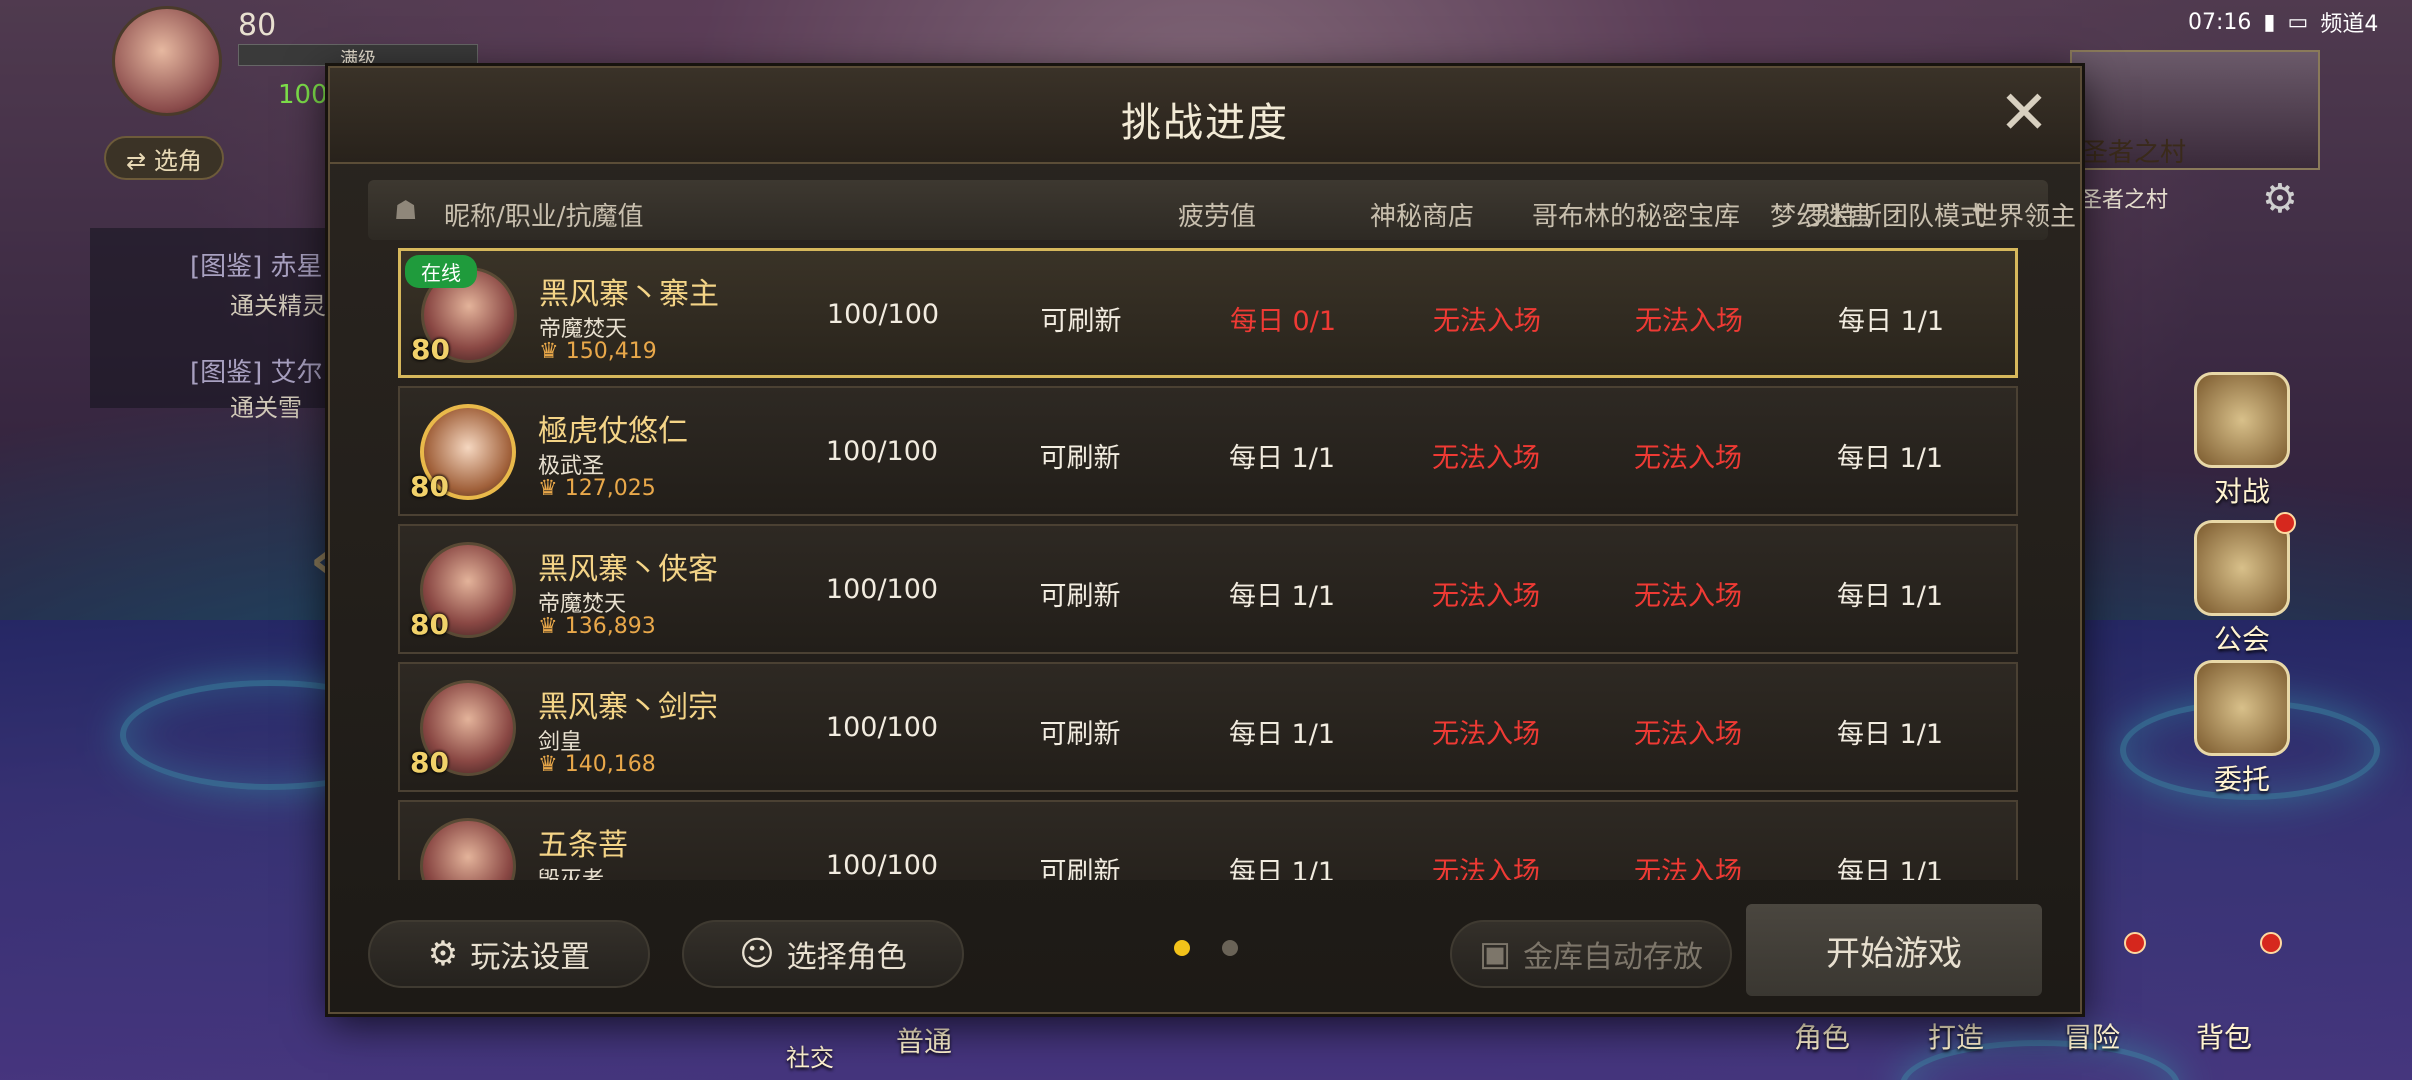 Image resolution: width=2412 pixels, height=1080 pixels. What do you see at coordinates (2242, 568) in the screenshot?
I see `guild-emblem-icon` at bounding box center [2242, 568].